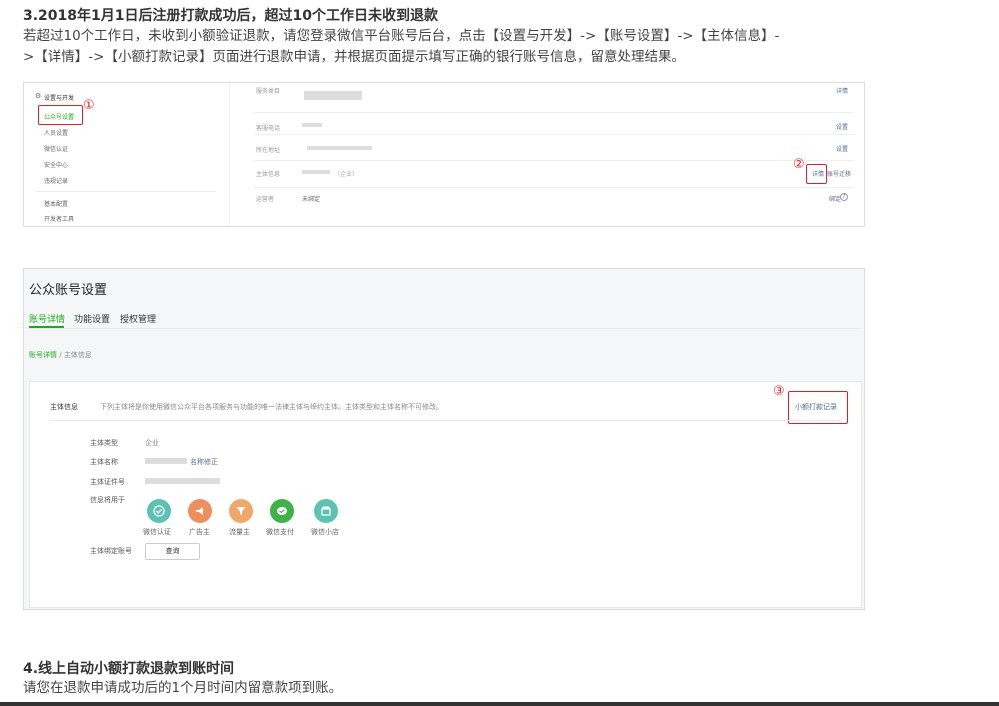 This screenshot has height=706, width=999. Describe the element at coordinates (842, 90) in the screenshot. I see `row-action-category: 详情` at that location.